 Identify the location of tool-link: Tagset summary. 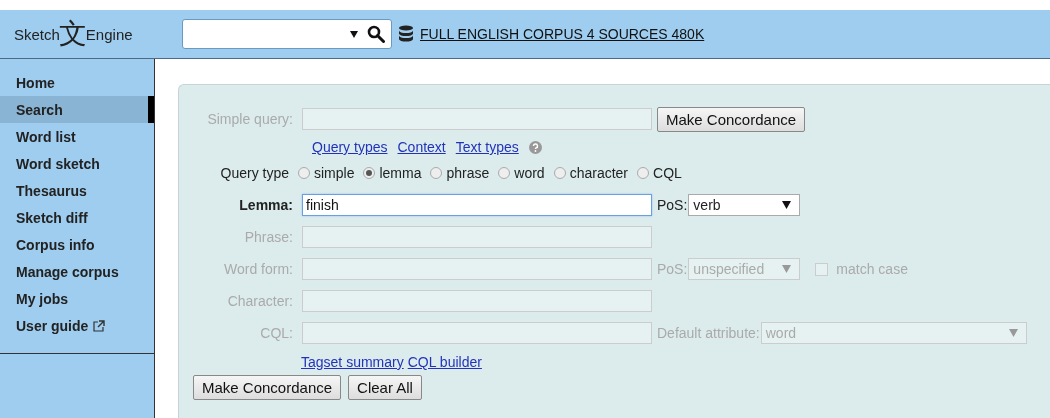
(352, 362).